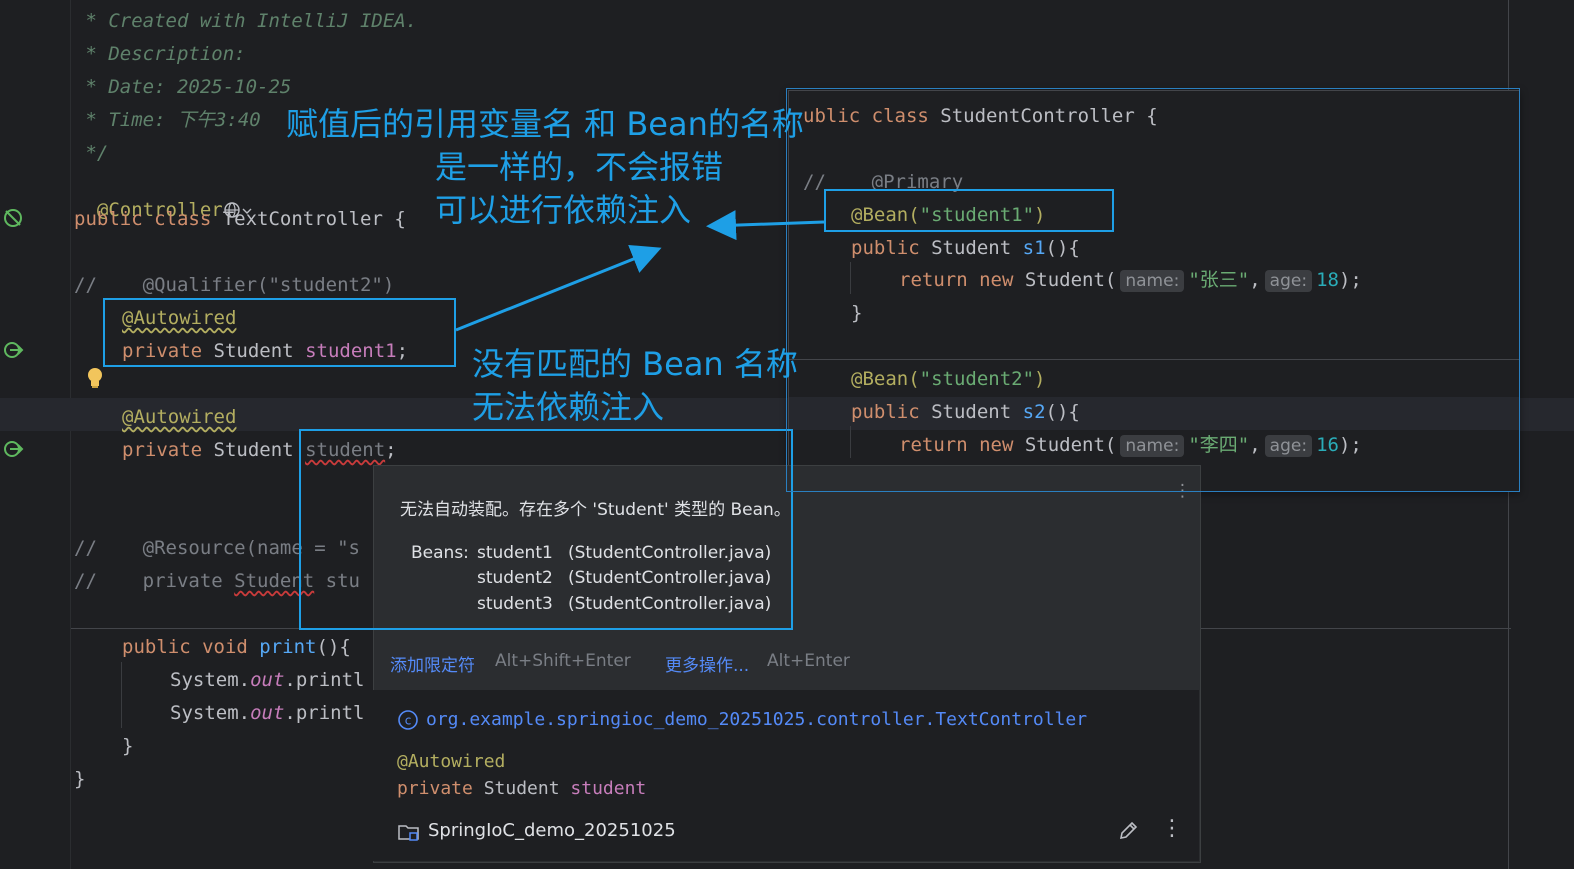  I want to click on annotation-arrows, so click(640, 271).